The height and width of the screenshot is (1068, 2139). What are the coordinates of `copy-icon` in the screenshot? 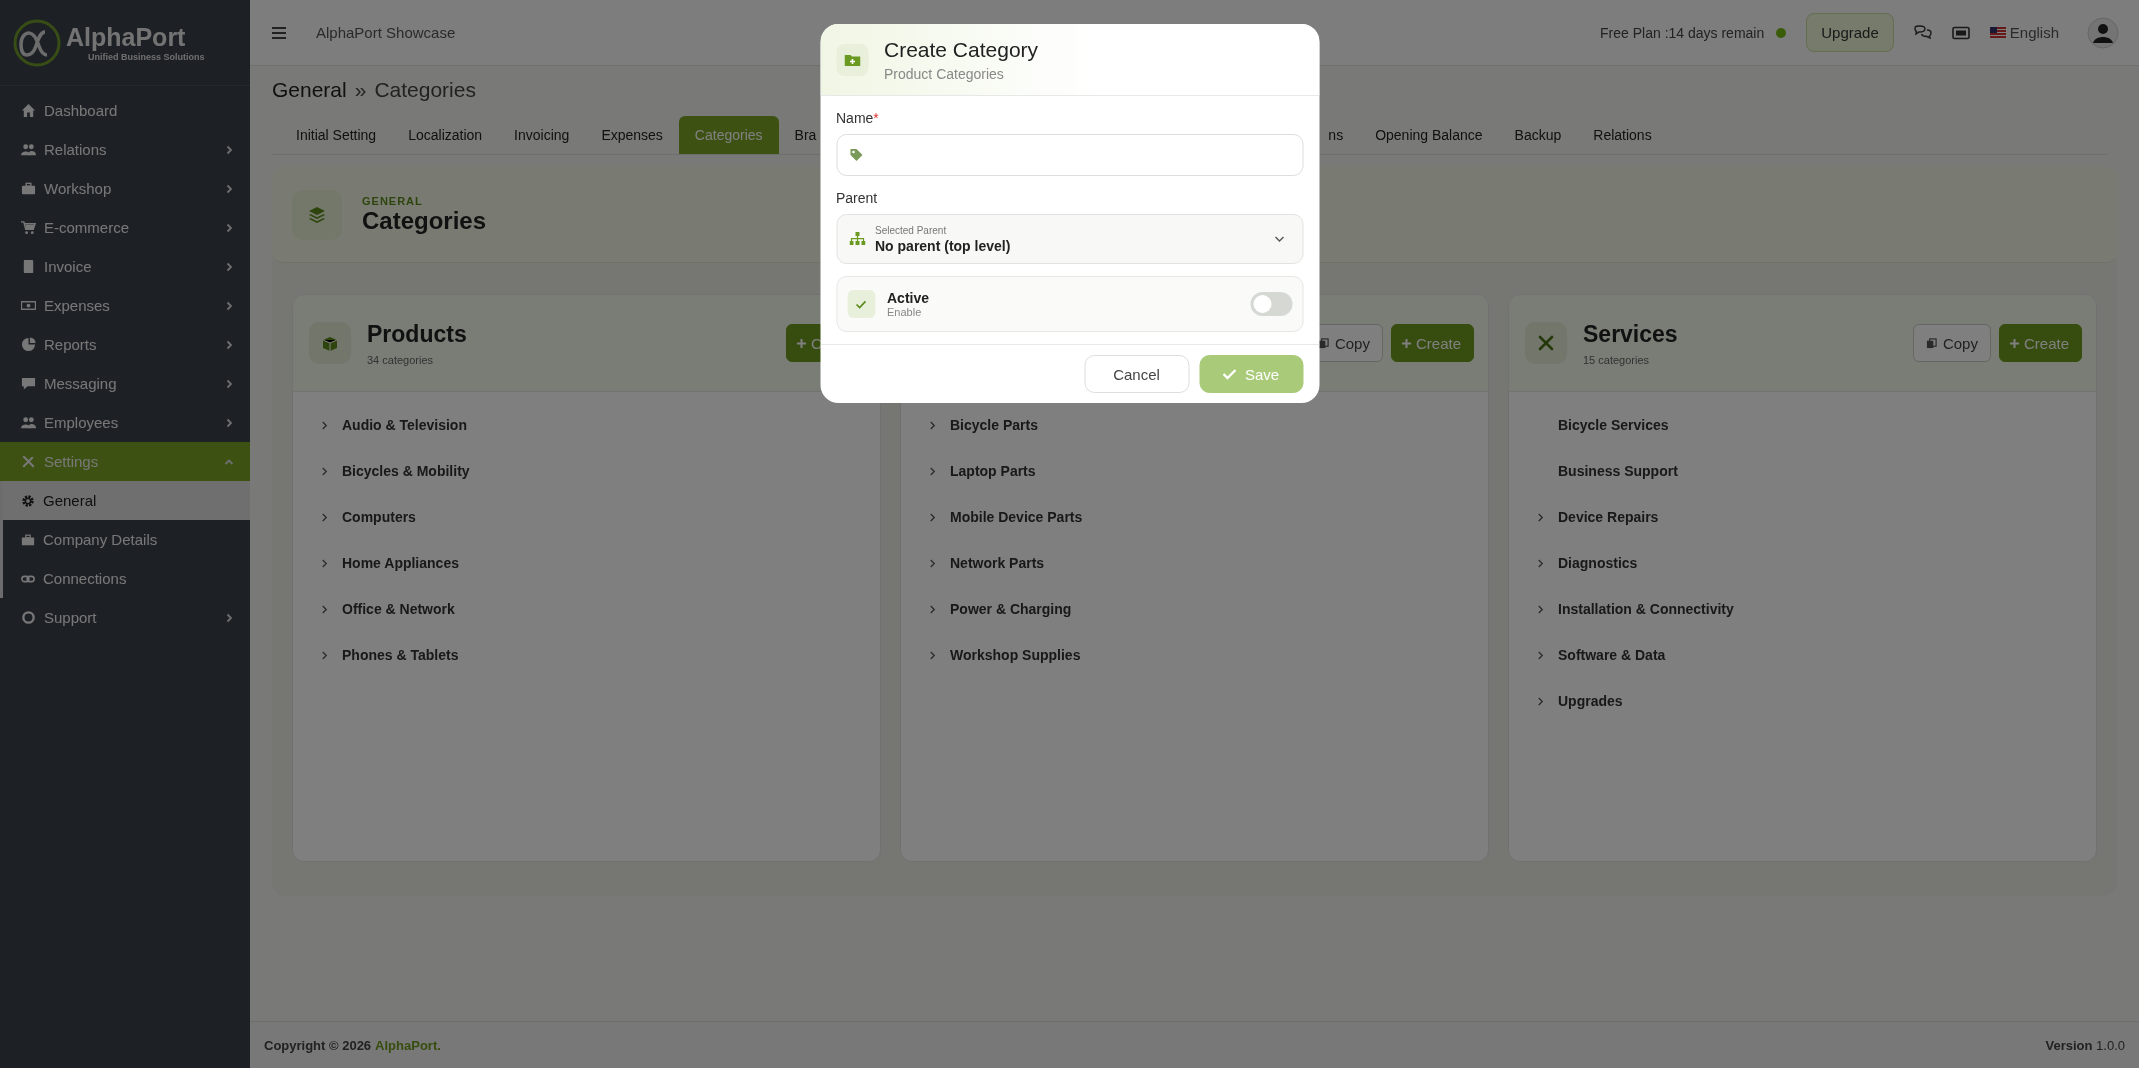 It's located at (1931, 343).